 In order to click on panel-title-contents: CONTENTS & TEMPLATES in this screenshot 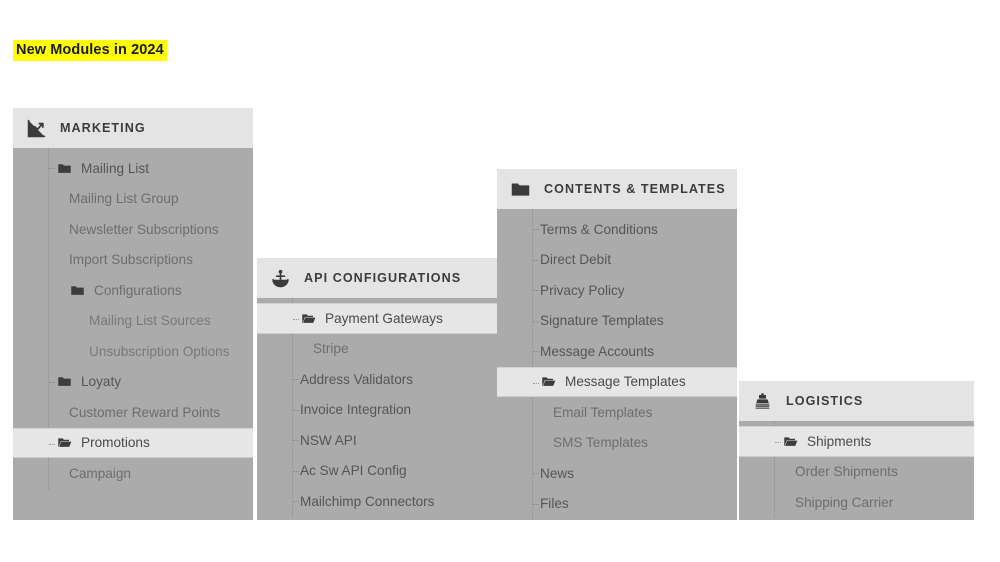, I will do `click(635, 189)`.